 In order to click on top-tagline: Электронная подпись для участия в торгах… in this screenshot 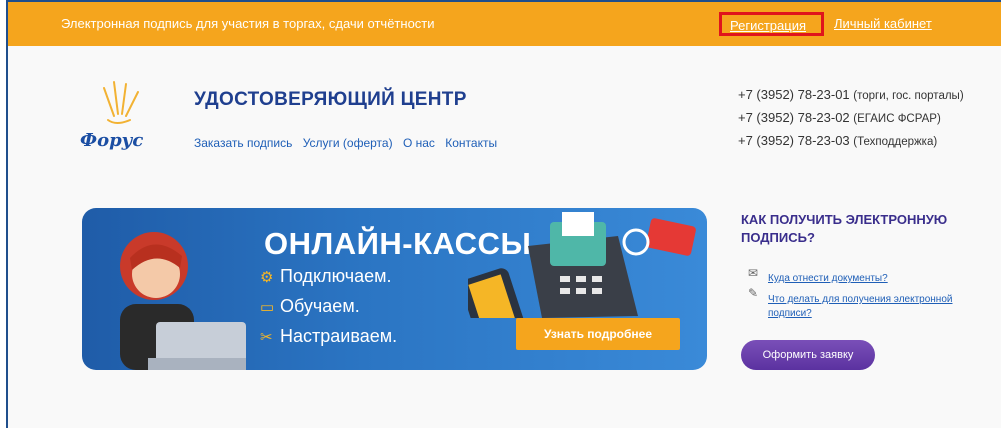, I will do `click(248, 23)`.